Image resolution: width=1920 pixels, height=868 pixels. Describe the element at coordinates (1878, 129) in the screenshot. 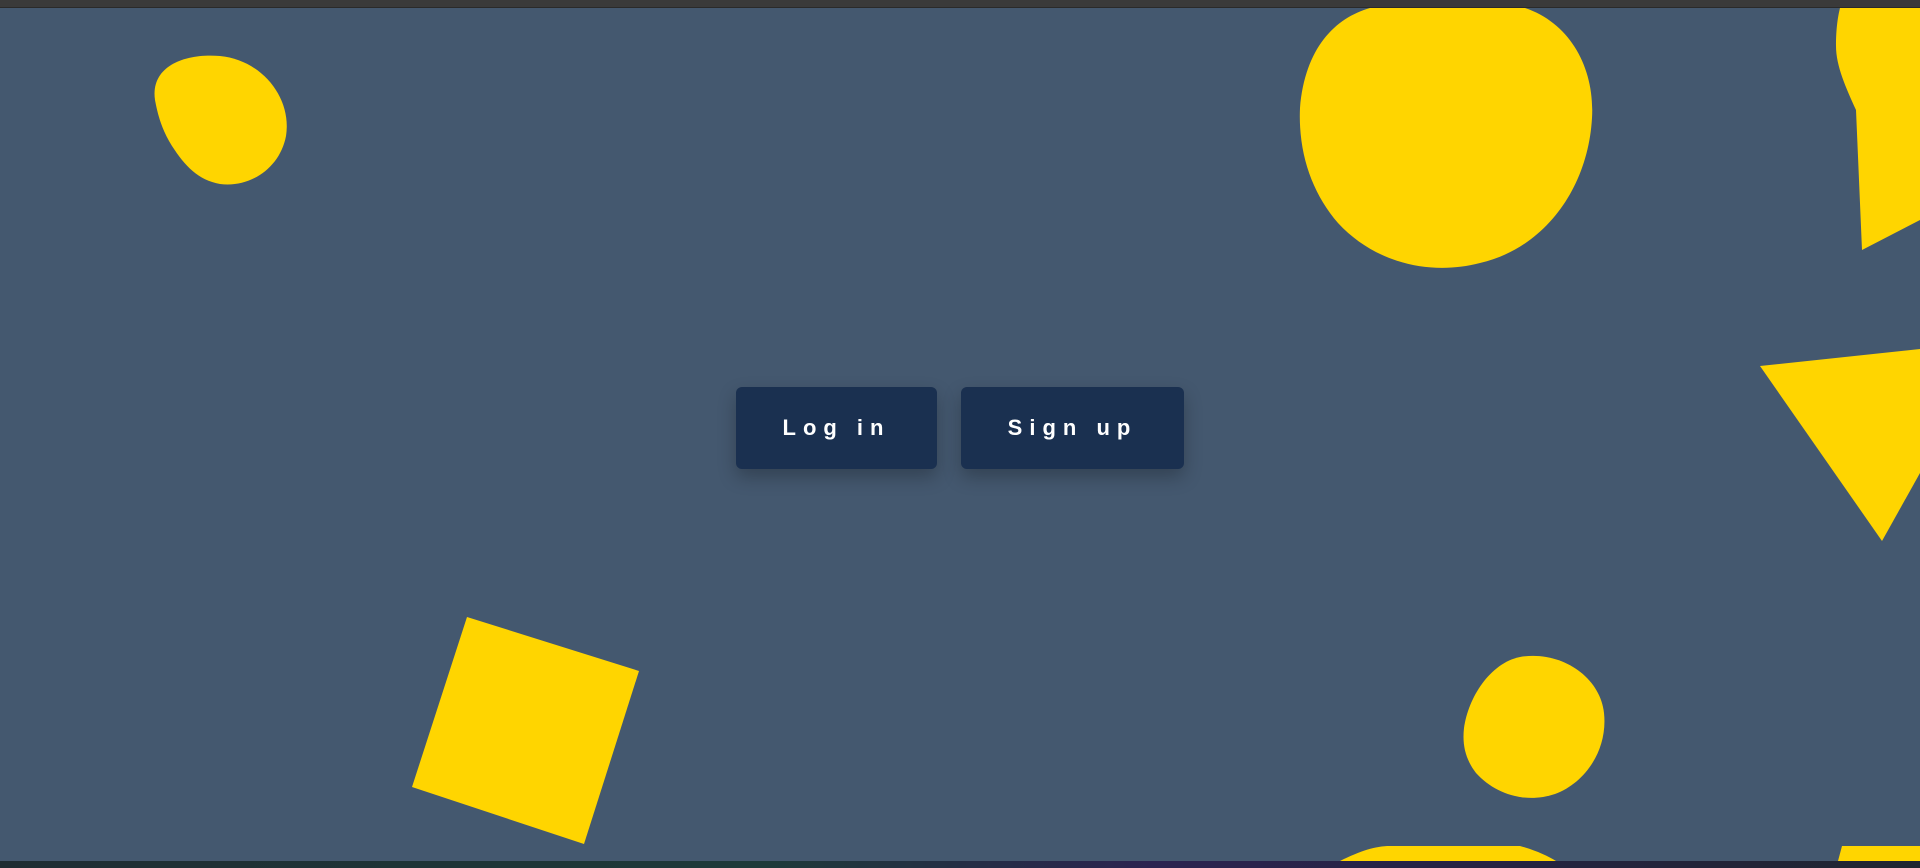

I see `blob-shape-top-right` at that location.